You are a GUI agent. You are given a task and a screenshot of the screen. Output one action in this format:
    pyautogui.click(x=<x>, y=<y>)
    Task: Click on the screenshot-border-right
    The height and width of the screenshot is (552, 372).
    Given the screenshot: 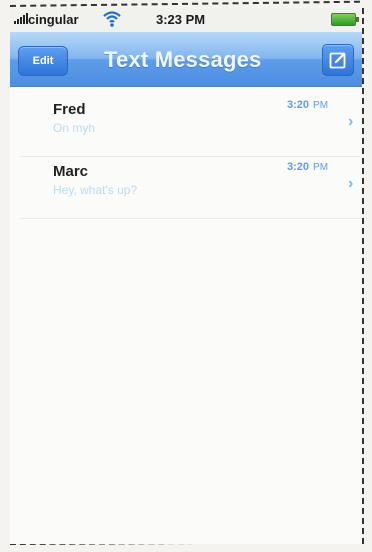 What is the action you would take?
    pyautogui.click(x=363, y=276)
    